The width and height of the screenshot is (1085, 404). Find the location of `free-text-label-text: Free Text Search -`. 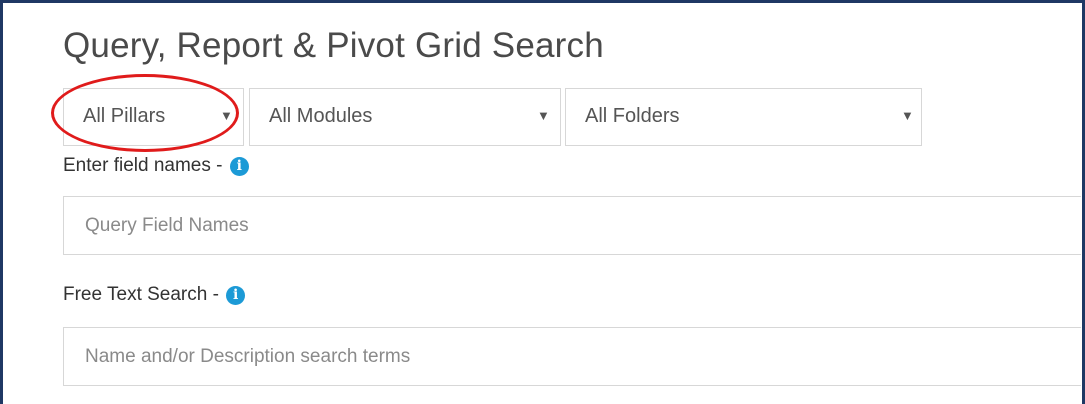

free-text-label-text: Free Text Search - is located at coordinates (144, 294).